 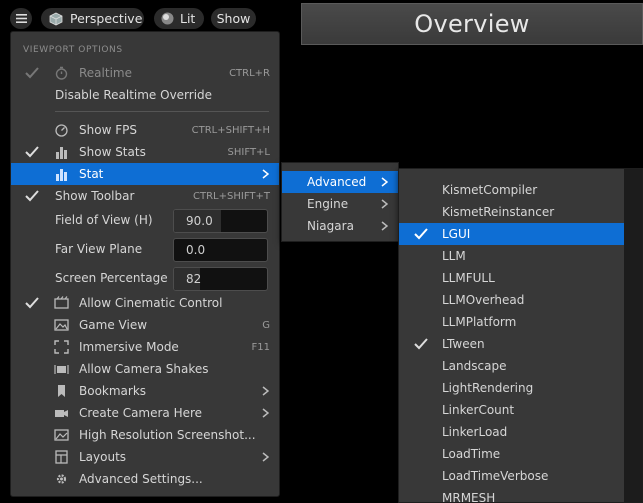 I want to click on stat-submenu-item-advanced: Advanced, so click(x=340, y=182).